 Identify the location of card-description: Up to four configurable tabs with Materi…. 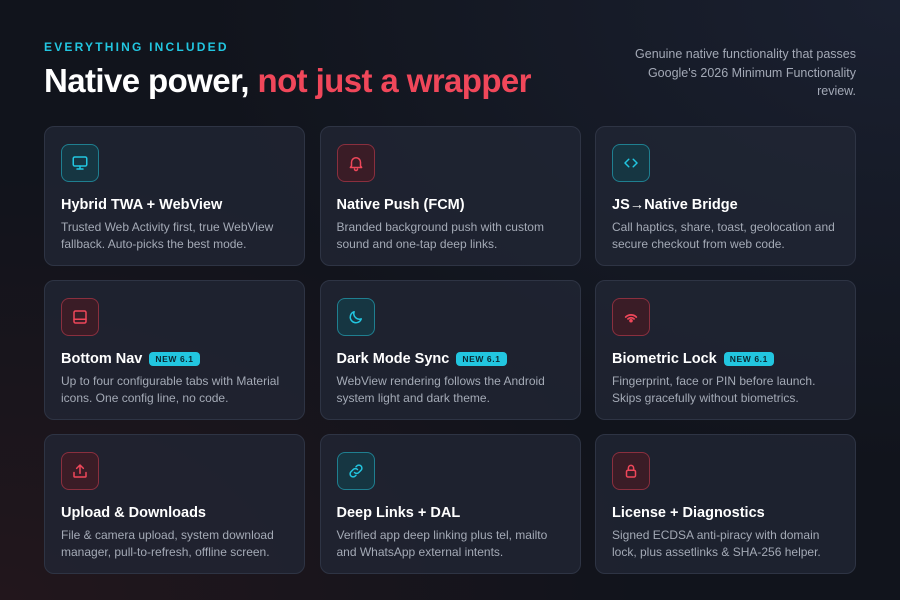
(170, 389).